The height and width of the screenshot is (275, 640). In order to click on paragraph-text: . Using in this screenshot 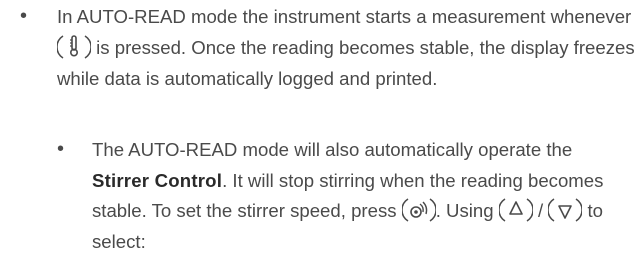, I will do `click(464, 210)`.